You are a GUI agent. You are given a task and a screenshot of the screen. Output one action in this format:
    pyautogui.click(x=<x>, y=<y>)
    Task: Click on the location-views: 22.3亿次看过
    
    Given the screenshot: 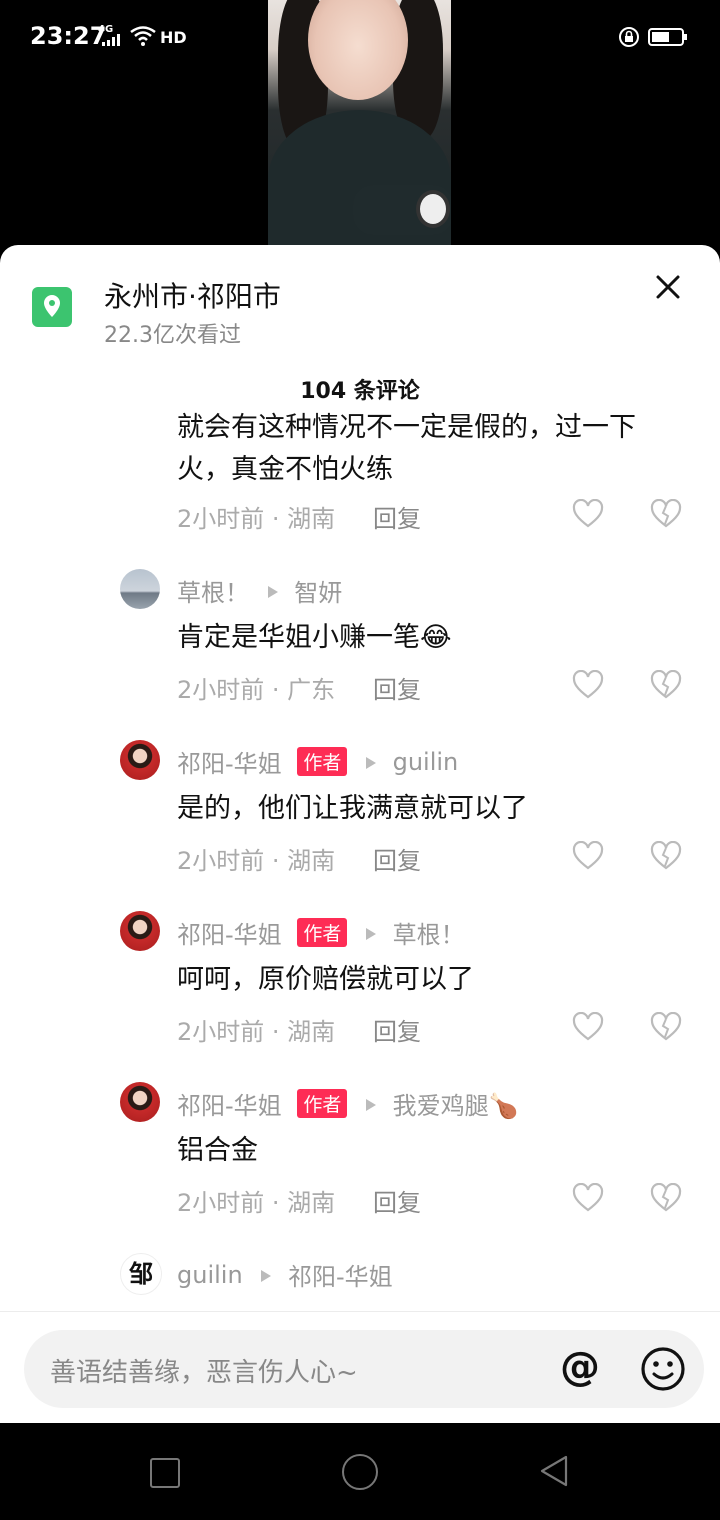 What is the action you would take?
    pyautogui.click(x=172, y=335)
    